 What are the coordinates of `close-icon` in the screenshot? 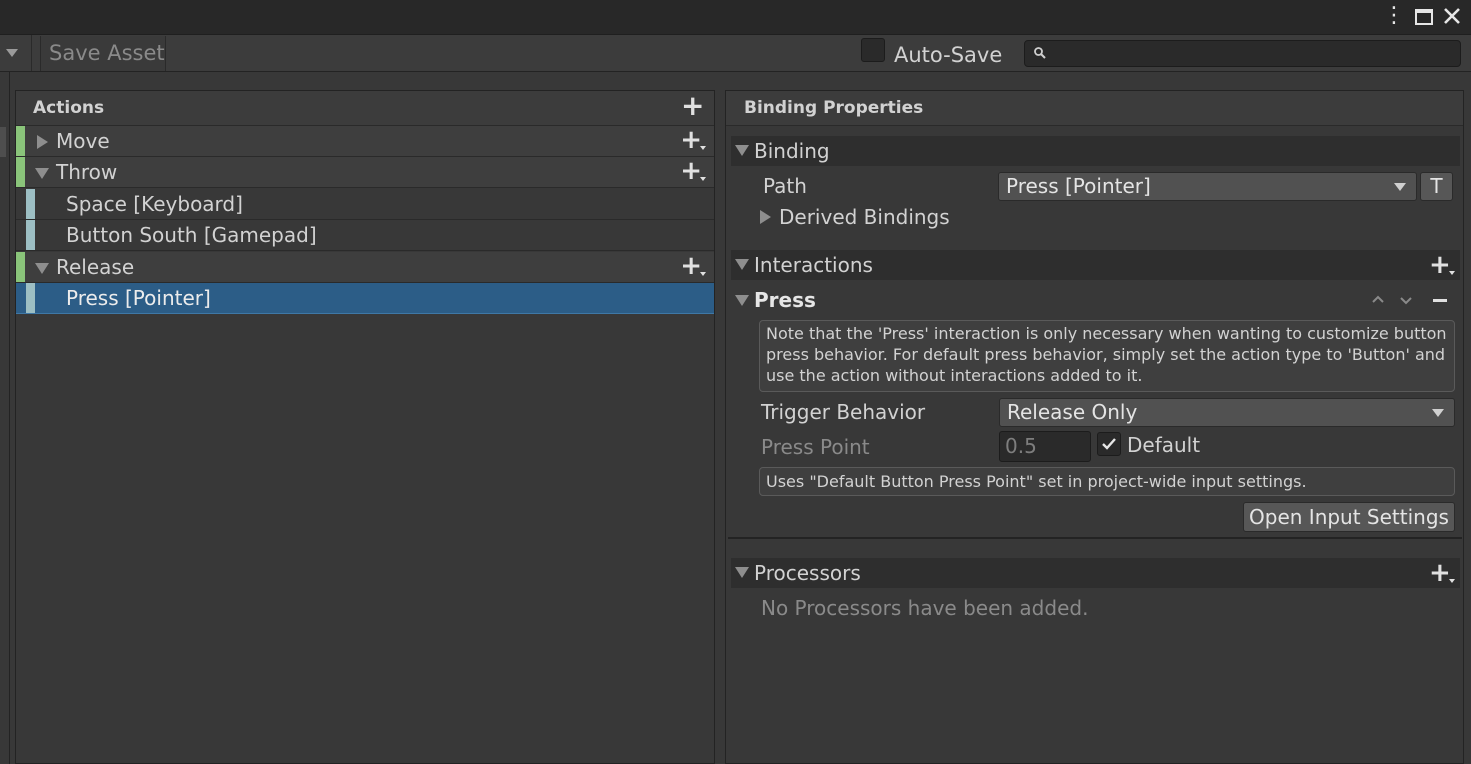 It's located at (1452, 16).